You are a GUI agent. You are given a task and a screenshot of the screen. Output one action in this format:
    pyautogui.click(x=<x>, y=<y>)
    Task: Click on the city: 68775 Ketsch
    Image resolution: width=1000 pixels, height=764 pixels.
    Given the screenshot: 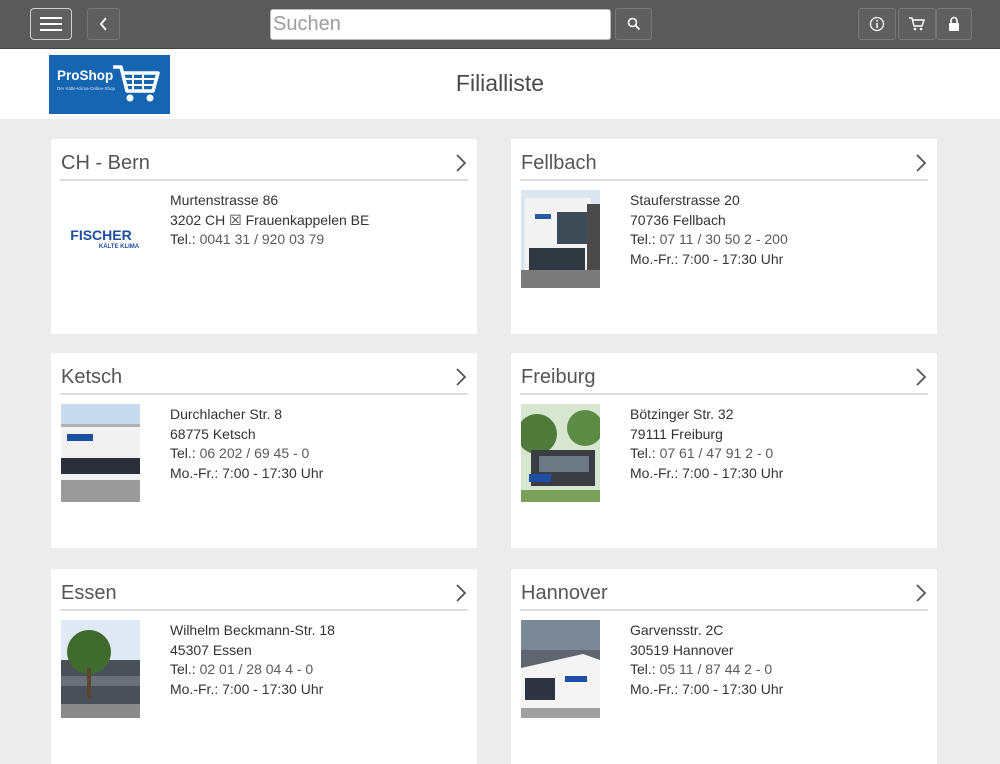 What is the action you would take?
    pyautogui.click(x=213, y=433)
    